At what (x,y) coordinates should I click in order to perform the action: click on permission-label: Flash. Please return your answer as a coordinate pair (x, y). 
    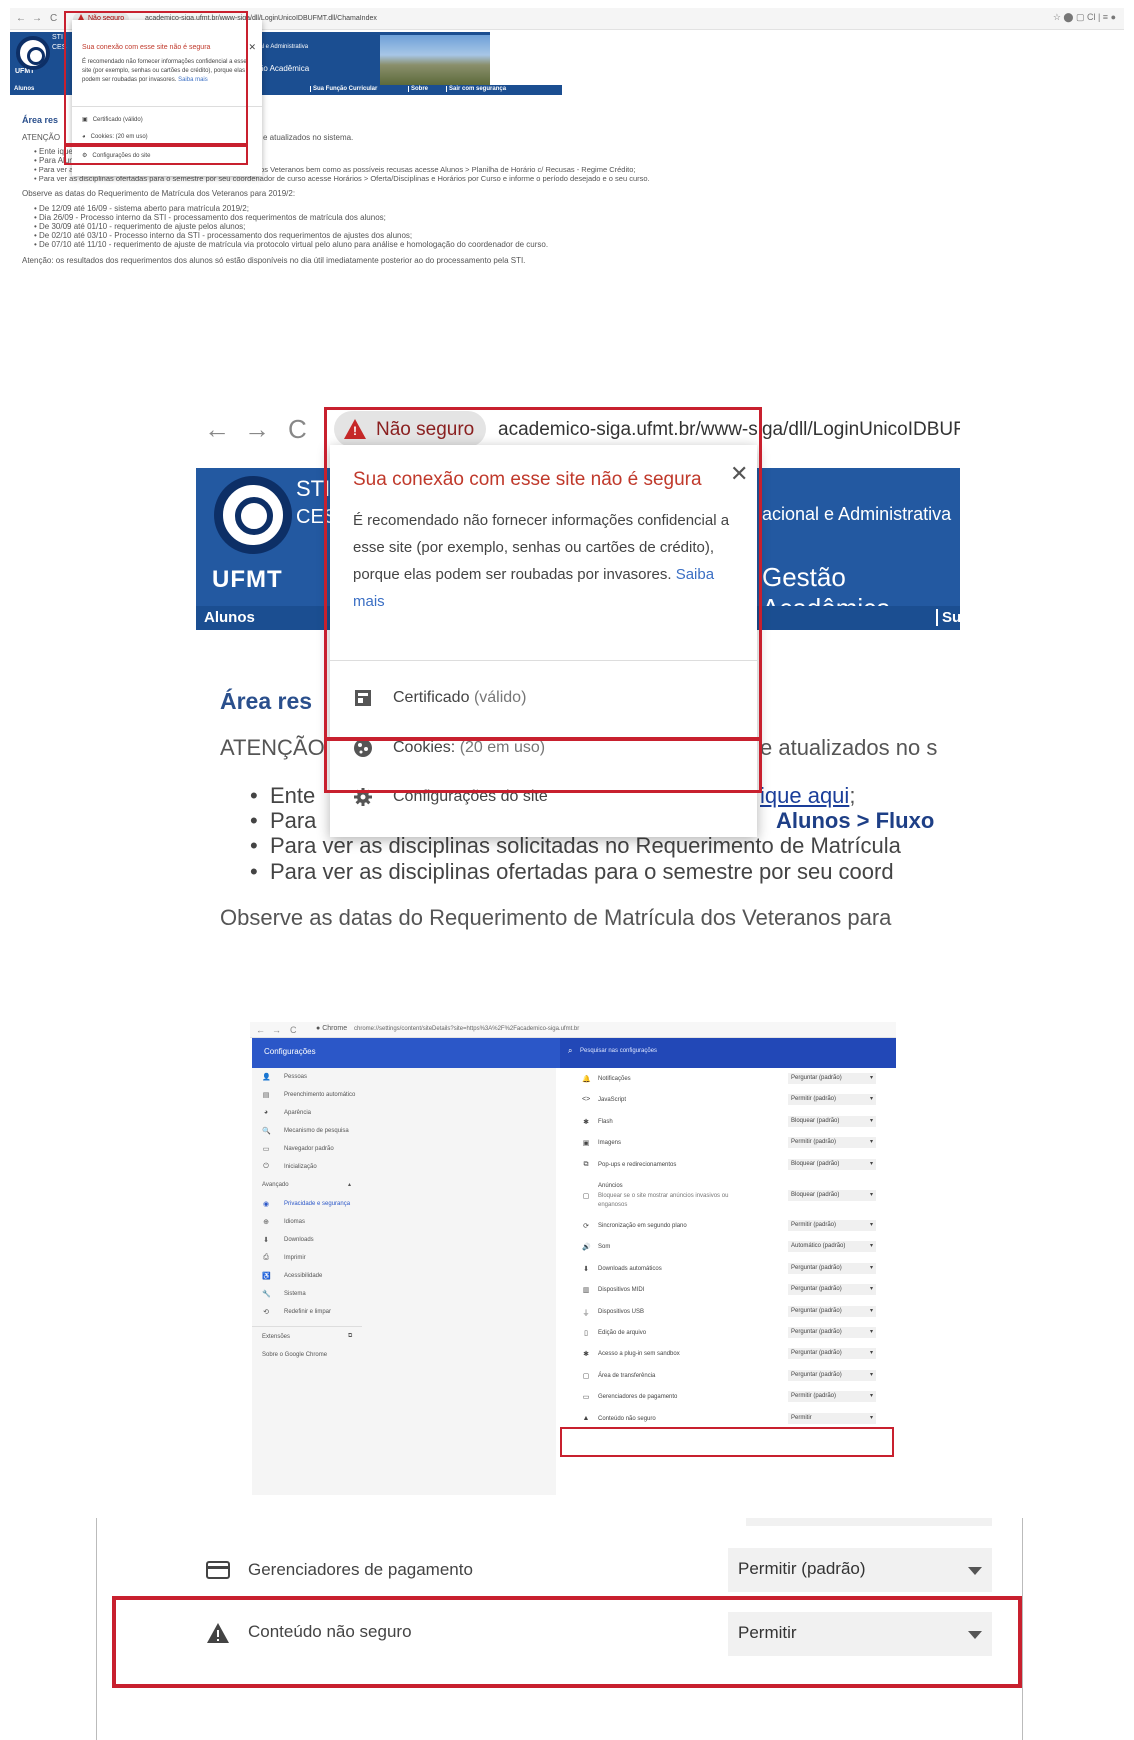
    Looking at the image, I should click on (605, 1121).